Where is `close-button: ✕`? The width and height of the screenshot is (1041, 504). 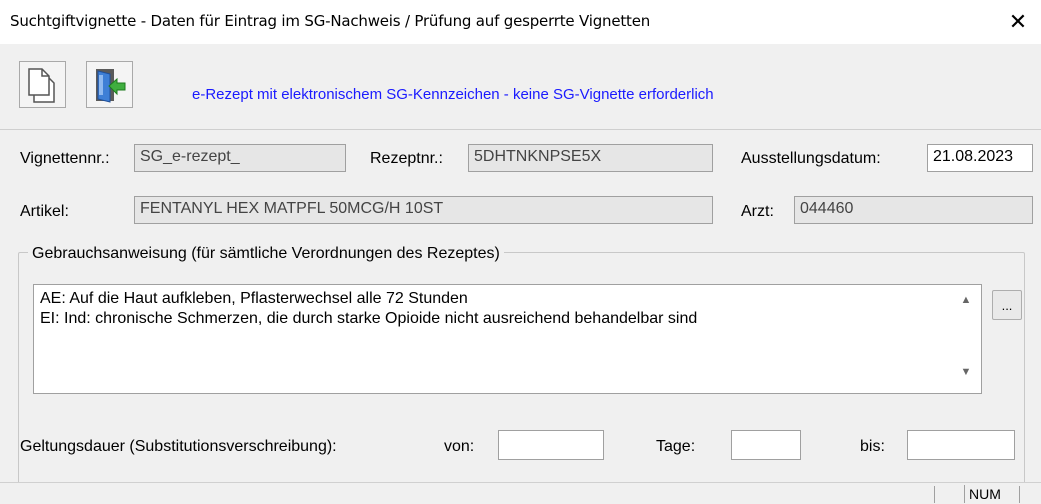 close-button: ✕ is located at coordinates (1018, 22).